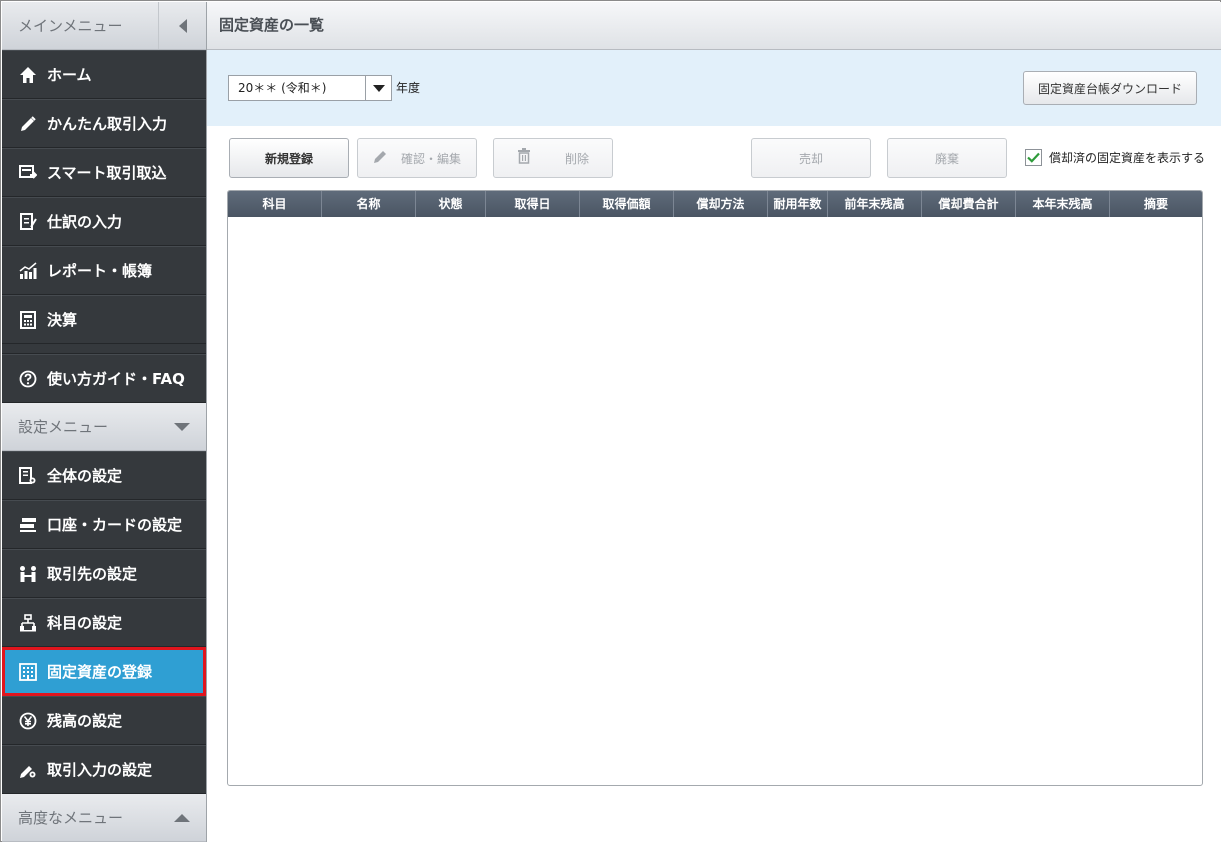  What do you see at coordinates (627, 204) in the screenshot?
I see `column-header-acquisition-cost: 取得価額` at bounding box center [627, 204].